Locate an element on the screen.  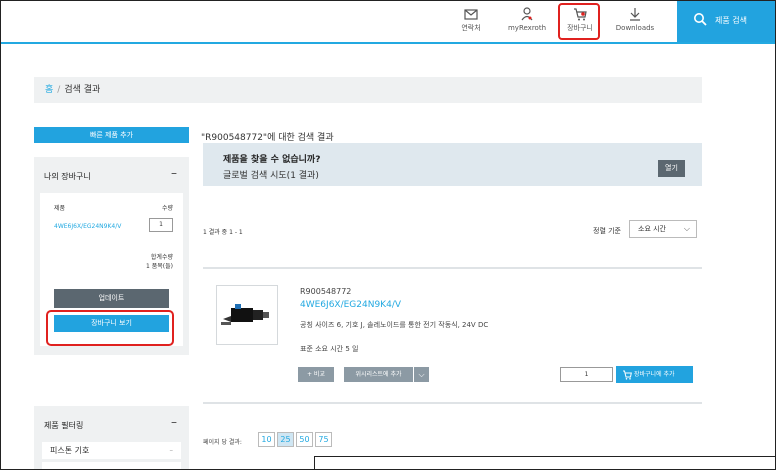
download-icon is located at coordinates (635, 14).